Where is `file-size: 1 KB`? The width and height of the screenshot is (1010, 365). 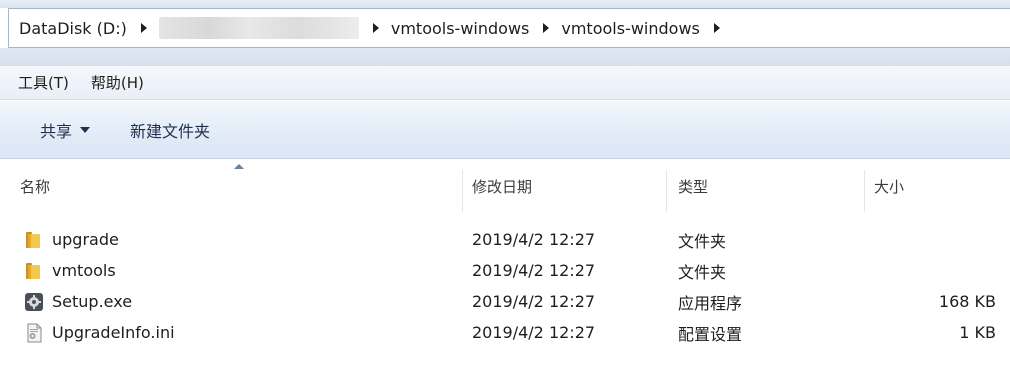 file-size: 1 KB is located at coordinates (977, 332).